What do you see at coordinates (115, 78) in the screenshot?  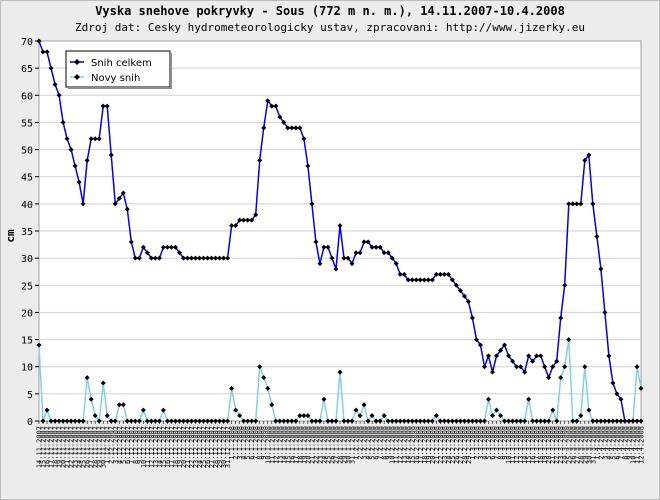 I see `legend-label-novy-snih: Novy snih` at bounding box center [115, 78].